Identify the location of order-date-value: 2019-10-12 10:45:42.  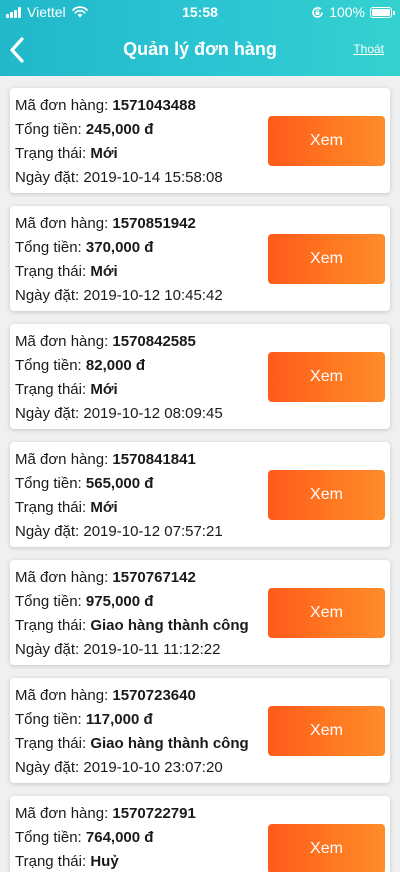
(153, 295).